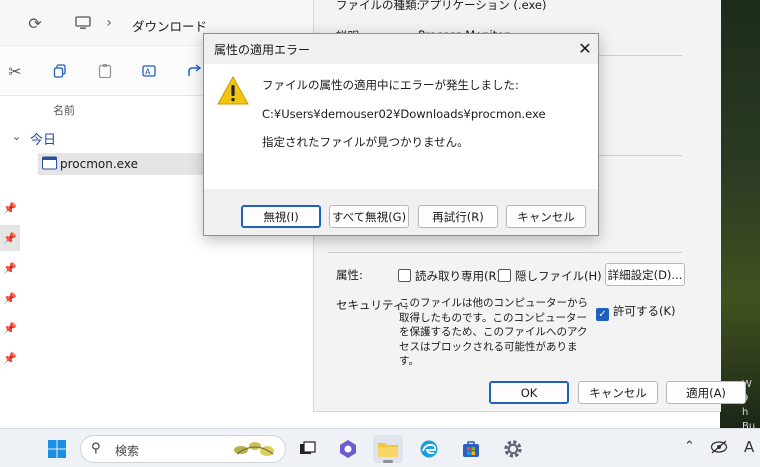 This screenshot has width=760, height=467. Describe the element at coordinates (307, 449) in the screenshot. I see `task-view-icon` at that location.